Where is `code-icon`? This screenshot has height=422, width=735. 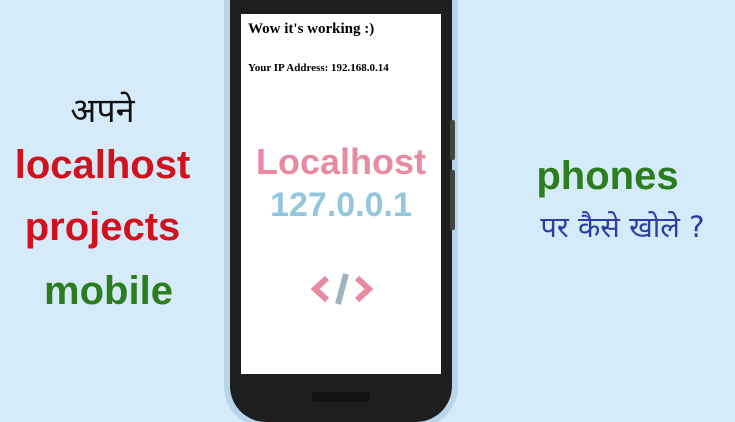 code-icon is located at coordinates (342, 289).